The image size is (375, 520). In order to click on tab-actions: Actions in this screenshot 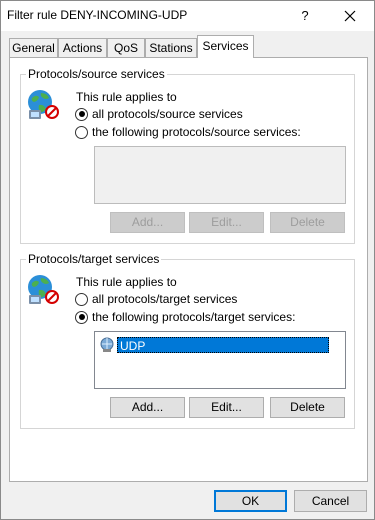, I will do `click(82, 47)`.